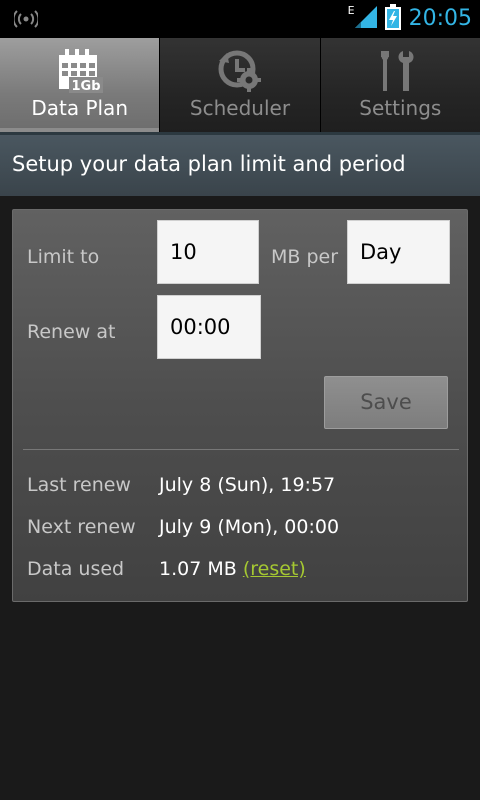 The height and width of the screenshot is (800, 480). I want to click on tab-data-plan: 1Gb Data Plan, so click(80, 85).